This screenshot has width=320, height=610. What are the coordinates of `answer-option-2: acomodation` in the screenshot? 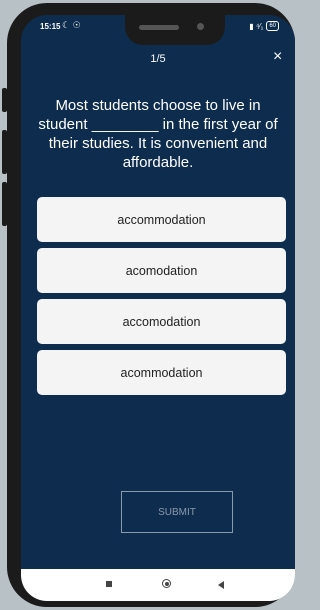 It's located at (161, 270).